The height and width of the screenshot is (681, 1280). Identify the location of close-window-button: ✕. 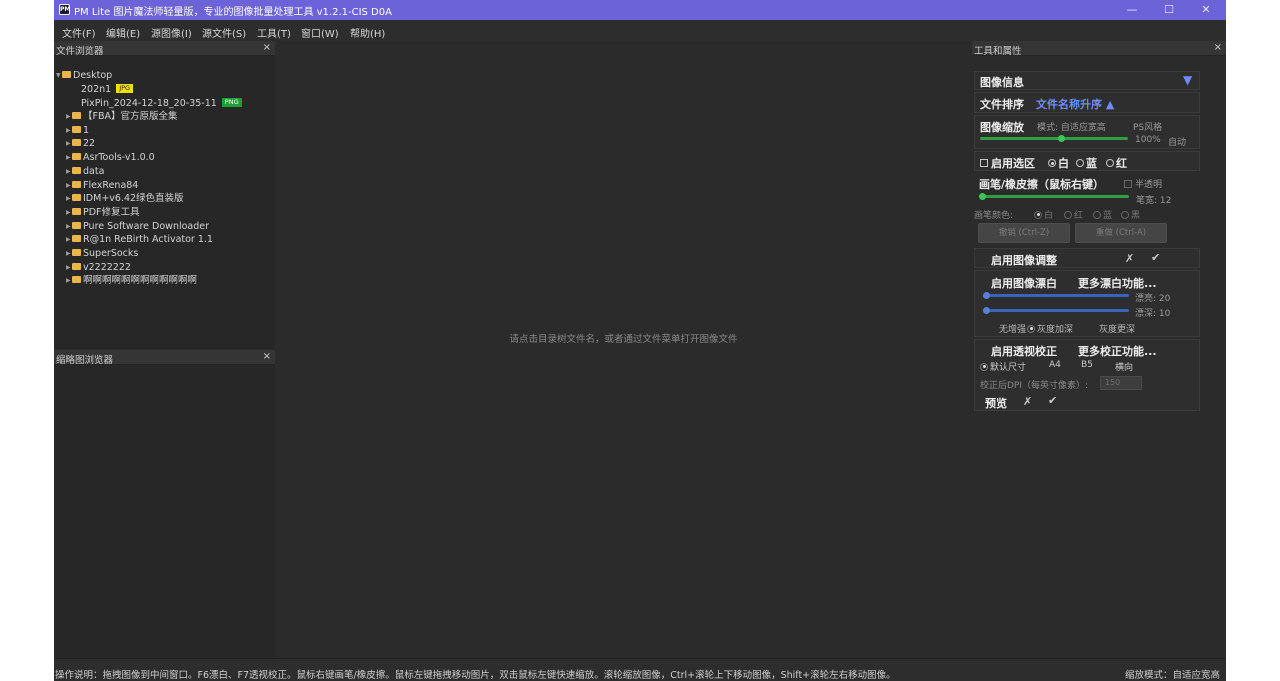
(1206, 10).